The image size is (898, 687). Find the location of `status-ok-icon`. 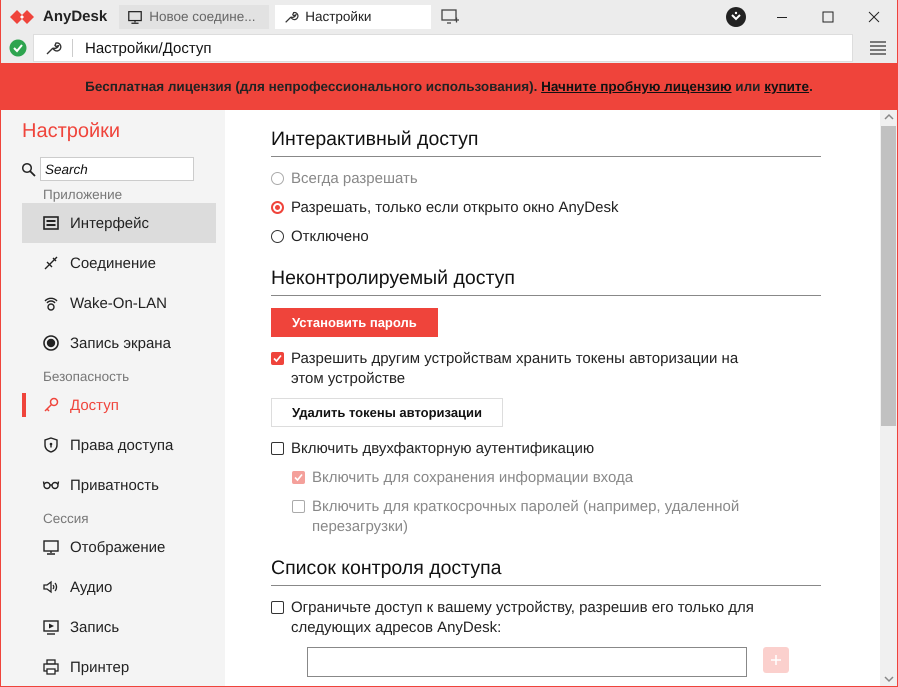

status-ok-icon is located at coordinates (18, 48).